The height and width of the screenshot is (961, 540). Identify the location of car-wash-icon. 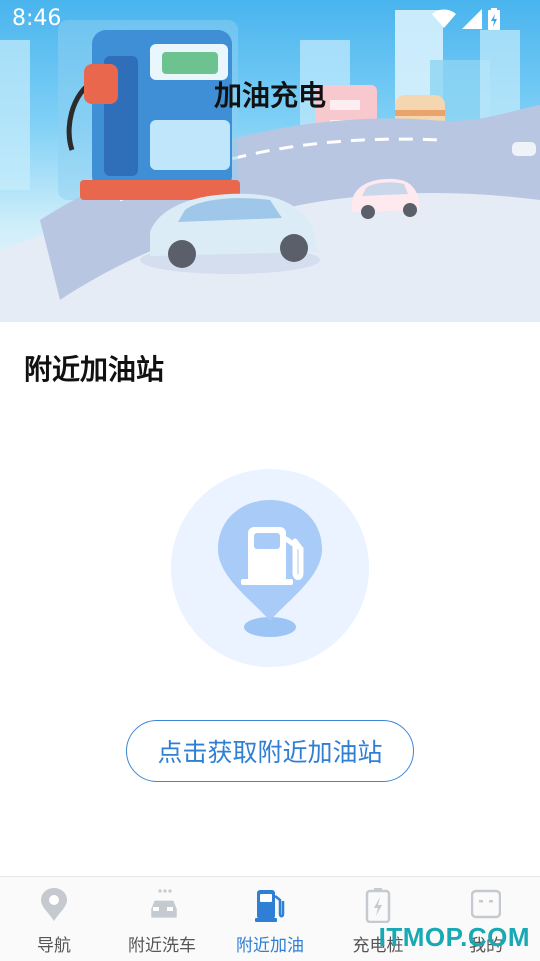
(164, 903).